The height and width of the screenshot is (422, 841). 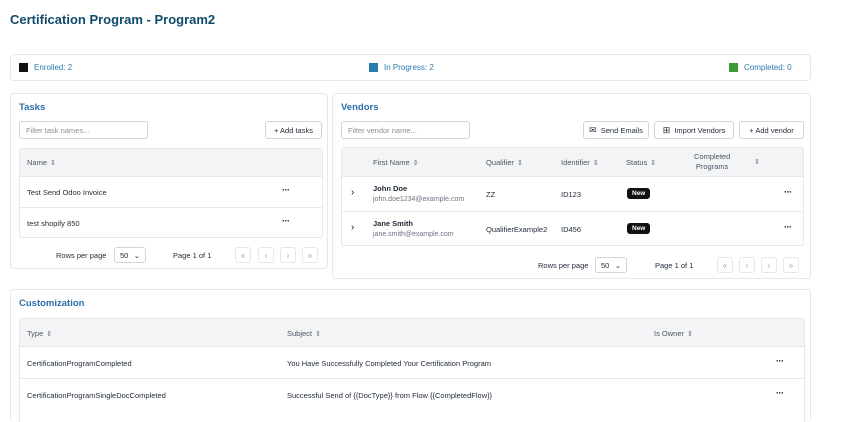 I want to click on in-progress-label: In Progress: 2, so click(x=409, y=67).